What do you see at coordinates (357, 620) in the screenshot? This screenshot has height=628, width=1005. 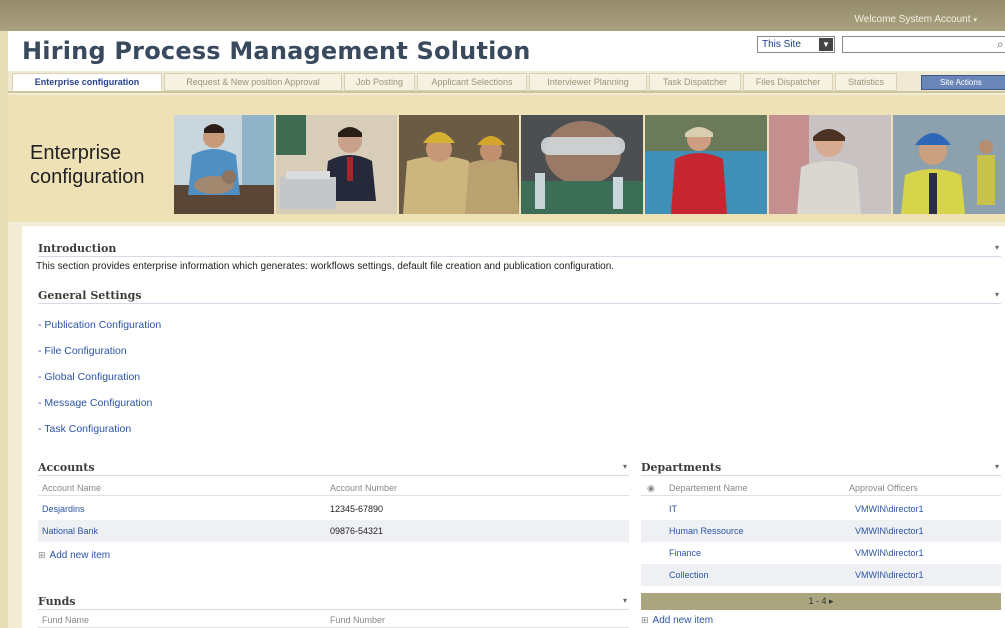 I see `column-fund-number: Fund Number` at bounding box center [357, 620].